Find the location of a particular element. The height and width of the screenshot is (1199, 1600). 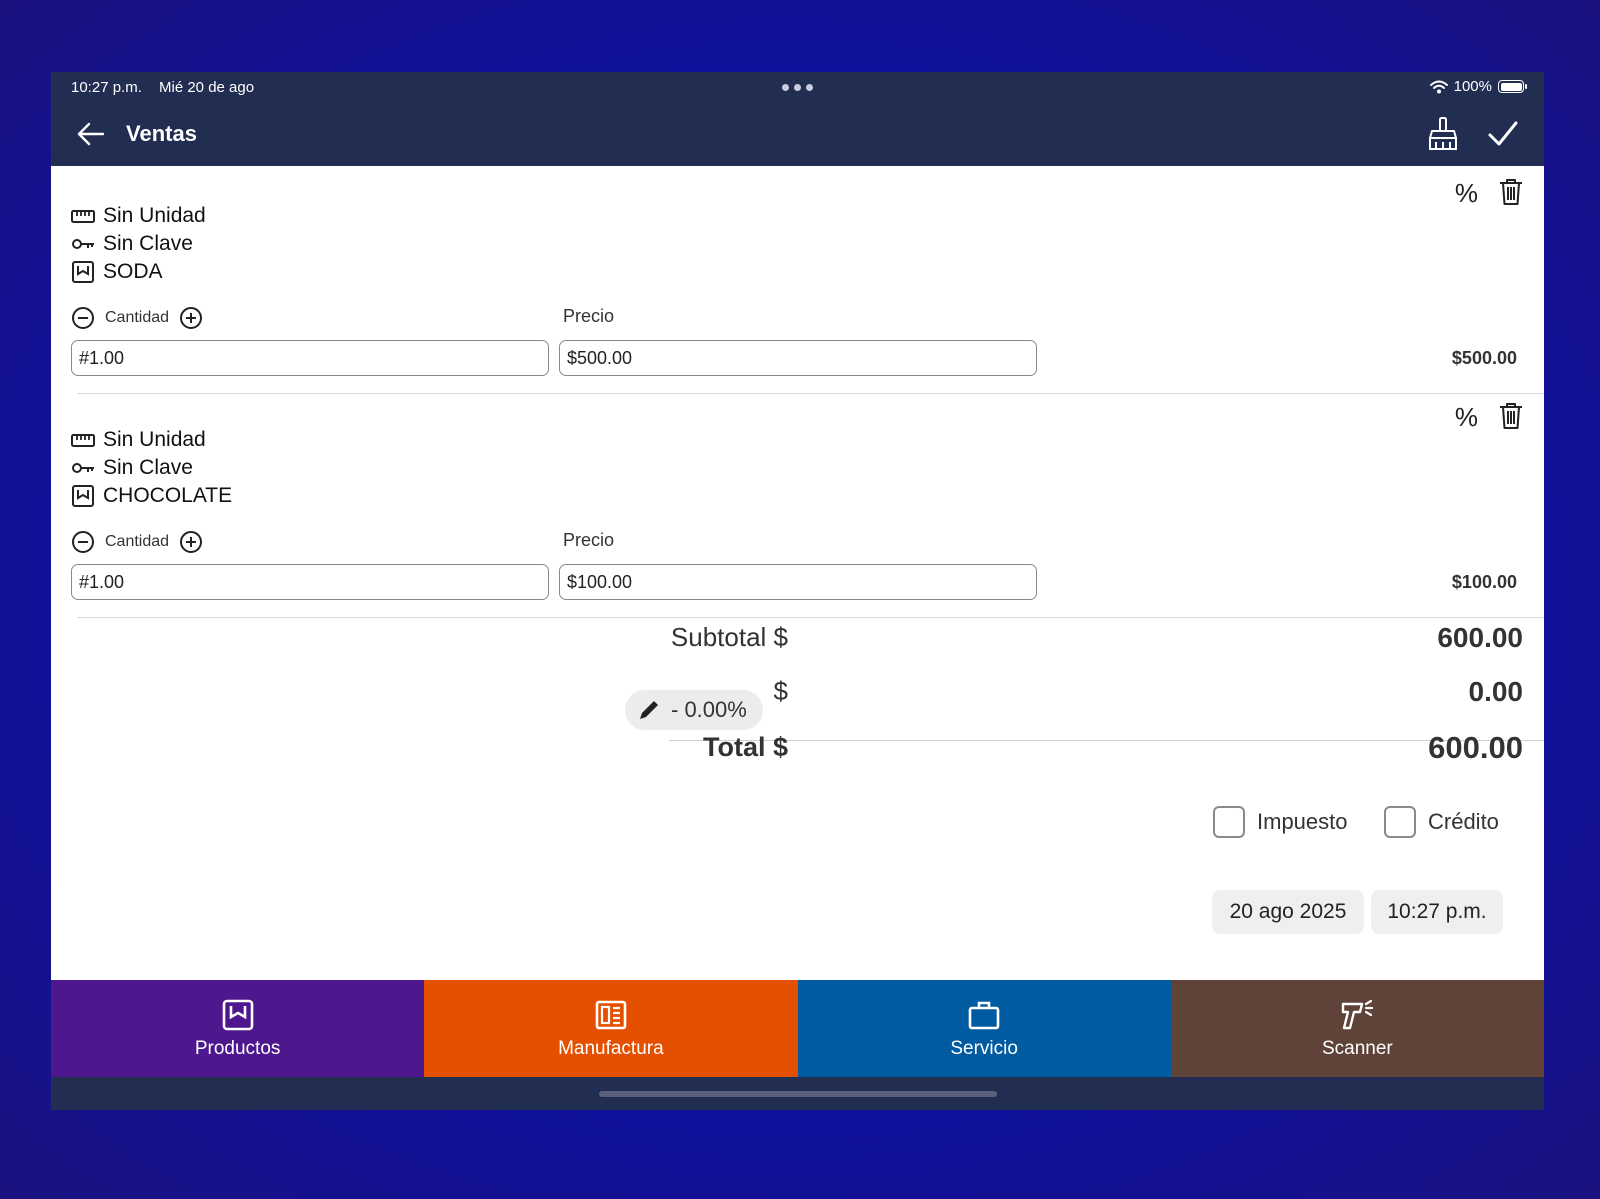

tab-servicio: Servicio is located at coordinates (984, 1028).